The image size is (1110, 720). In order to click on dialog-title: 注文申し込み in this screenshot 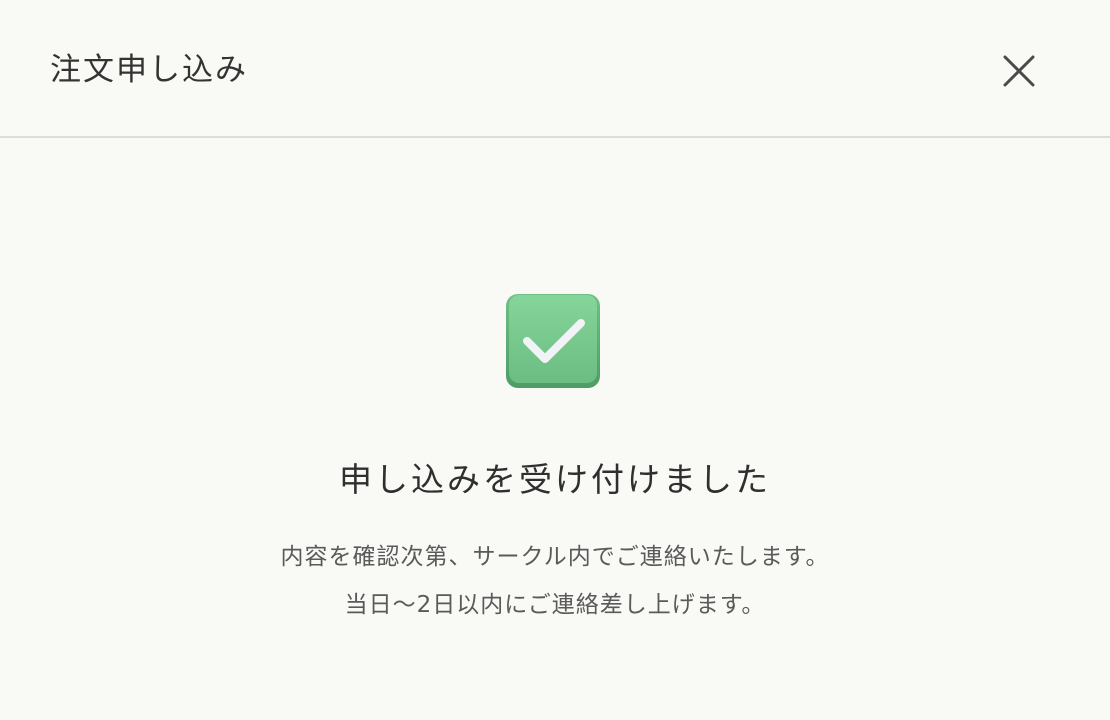, I will do `click(149, 70)`.